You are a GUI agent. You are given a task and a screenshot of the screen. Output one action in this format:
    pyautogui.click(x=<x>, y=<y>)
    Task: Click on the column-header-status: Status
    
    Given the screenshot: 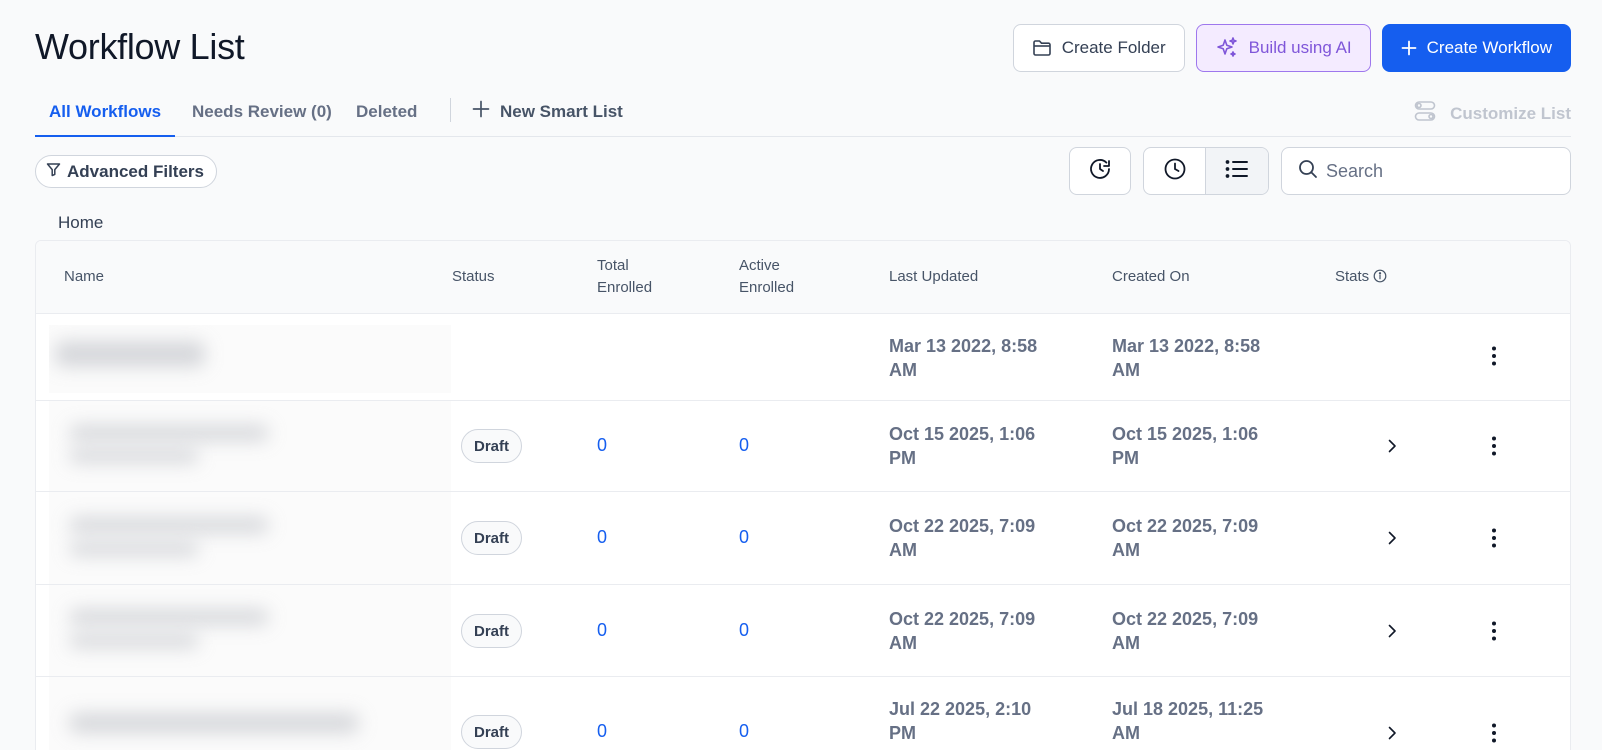 What is the action you would take?
    pyautogui.click(x=473, y=277)
    